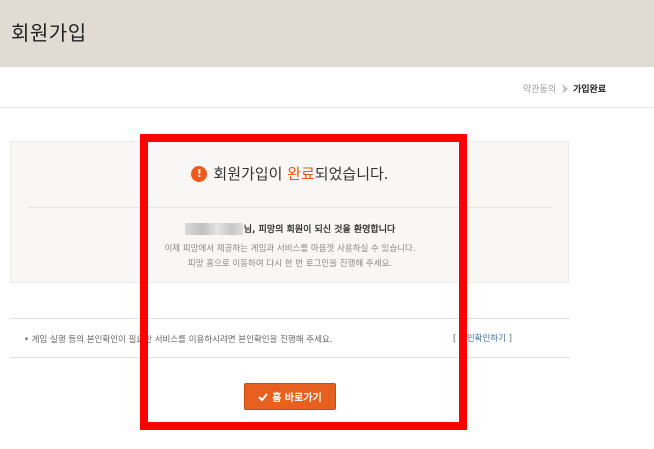 The image size is (654, 449). Describe the element at coordinates (199, 173) in the screenshot. I see `exclamation-circle-icon: !` at that location.